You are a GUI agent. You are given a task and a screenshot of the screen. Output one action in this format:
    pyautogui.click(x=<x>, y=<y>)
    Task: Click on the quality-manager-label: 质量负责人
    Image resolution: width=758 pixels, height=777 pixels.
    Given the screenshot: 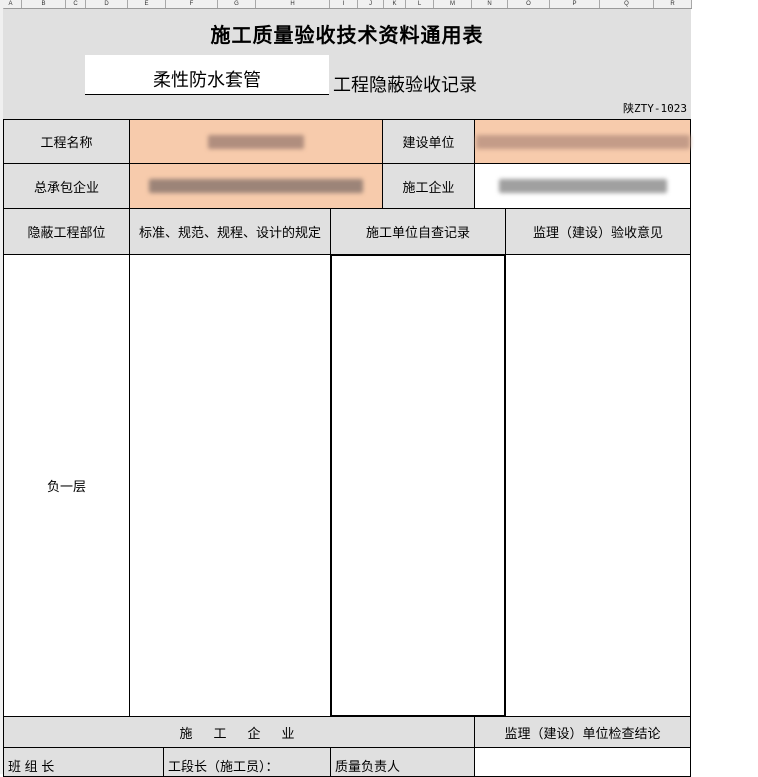 What is the action you would take?
    pyautogui.click(x=368, y=766)
    